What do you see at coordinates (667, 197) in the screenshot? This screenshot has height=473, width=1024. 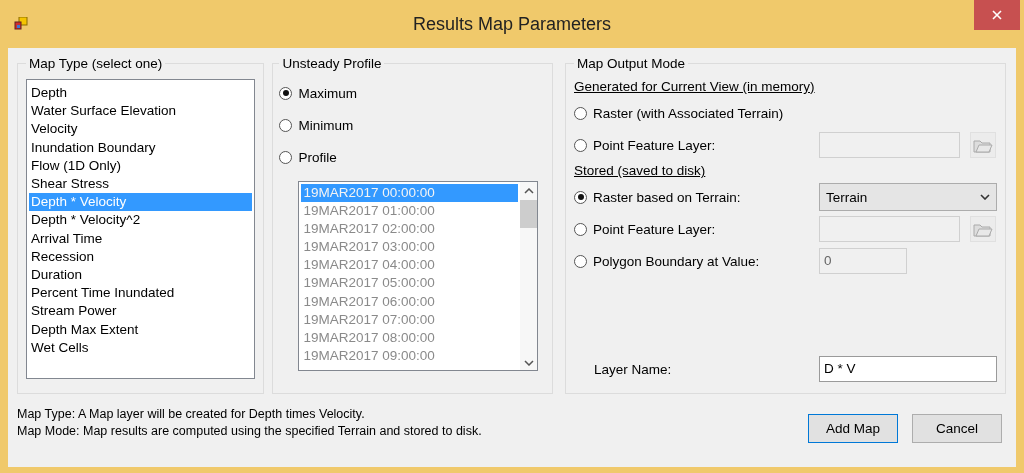 I see `radio-label: Raster based on Terrain:` at bounding box center [667, 197].